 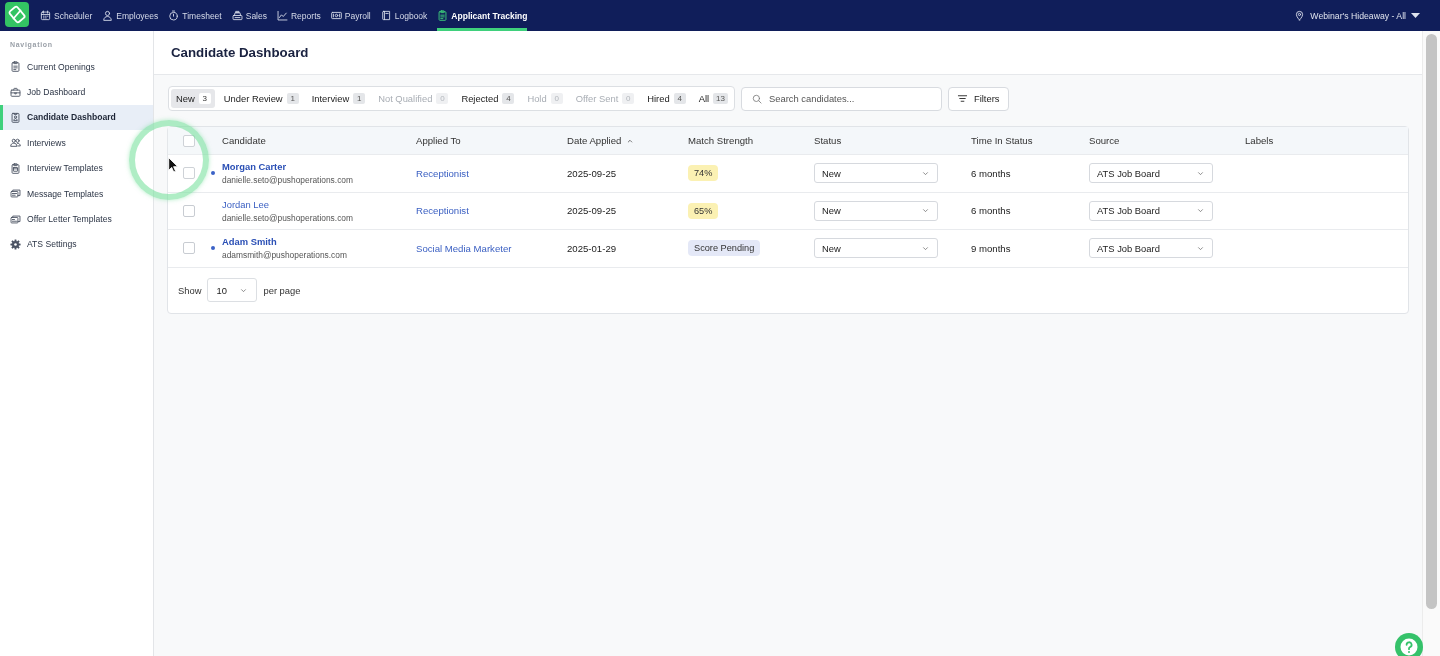 I want to click on column-header: Applied To, so click(x=438, y=140).